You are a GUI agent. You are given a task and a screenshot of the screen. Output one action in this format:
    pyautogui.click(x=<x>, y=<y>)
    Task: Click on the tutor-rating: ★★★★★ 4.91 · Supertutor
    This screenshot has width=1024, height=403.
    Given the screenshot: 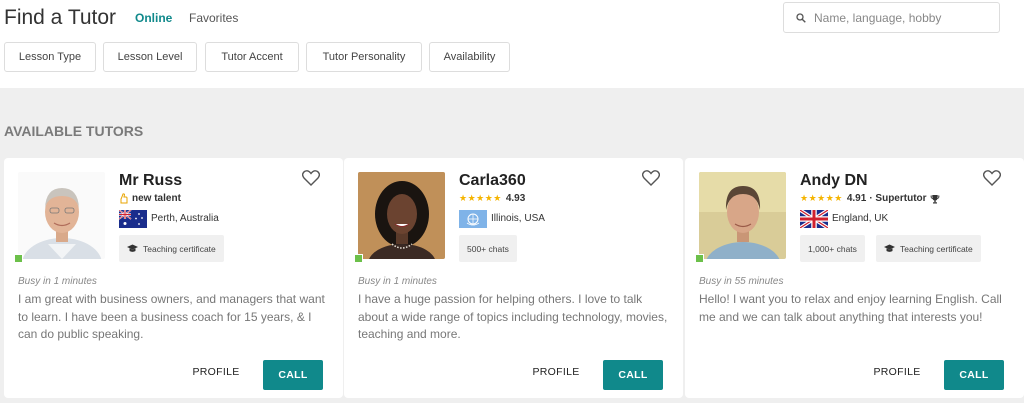 What is the action you would take?
    pyautogui.click(x=870, y=198)
    